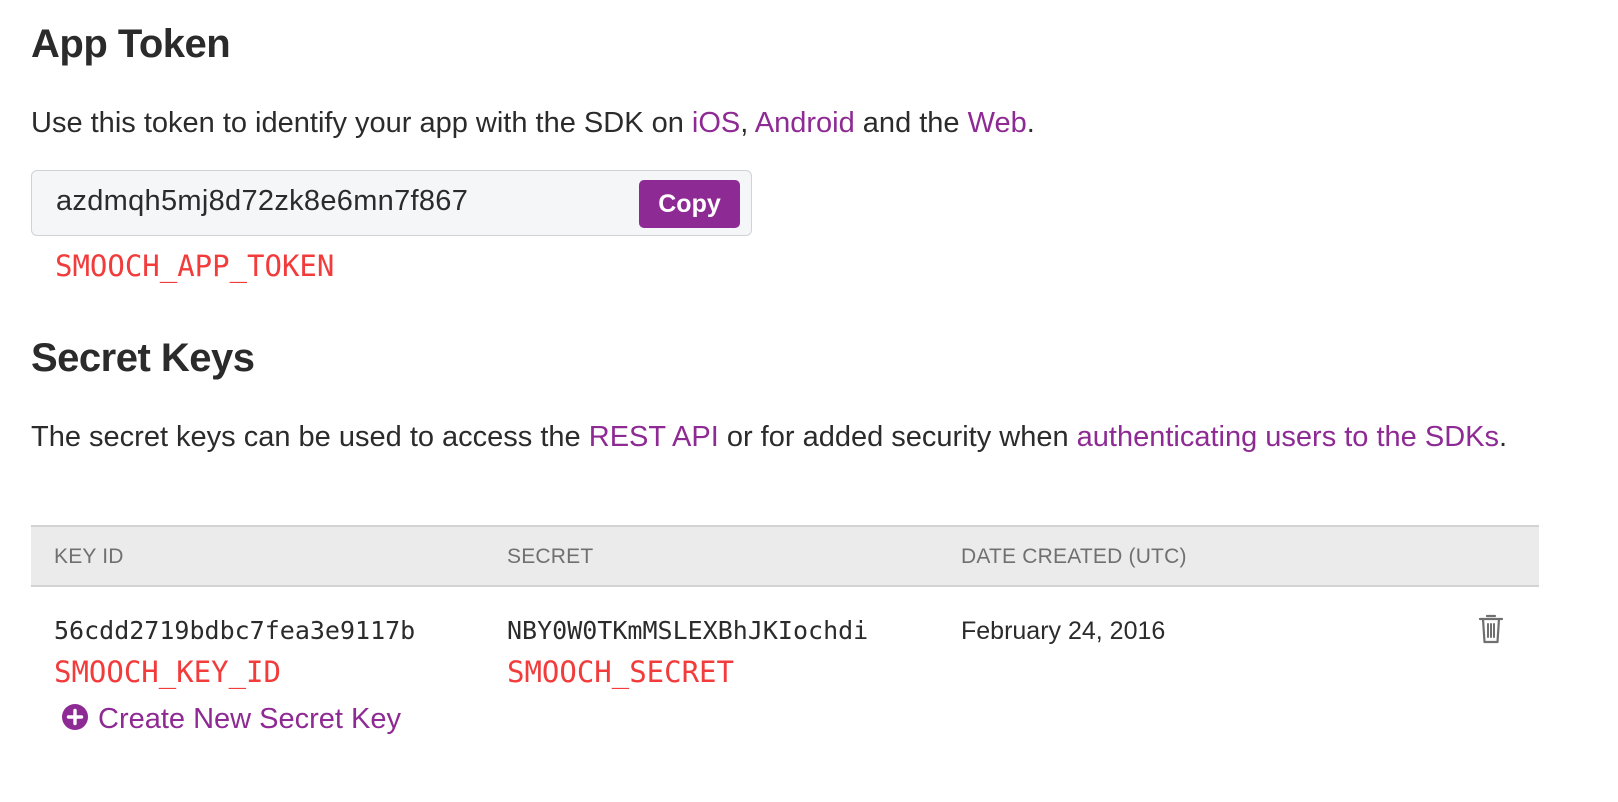  I want to click on create-new-secret-key-link: Create New Secret Key, so click(231, 719).